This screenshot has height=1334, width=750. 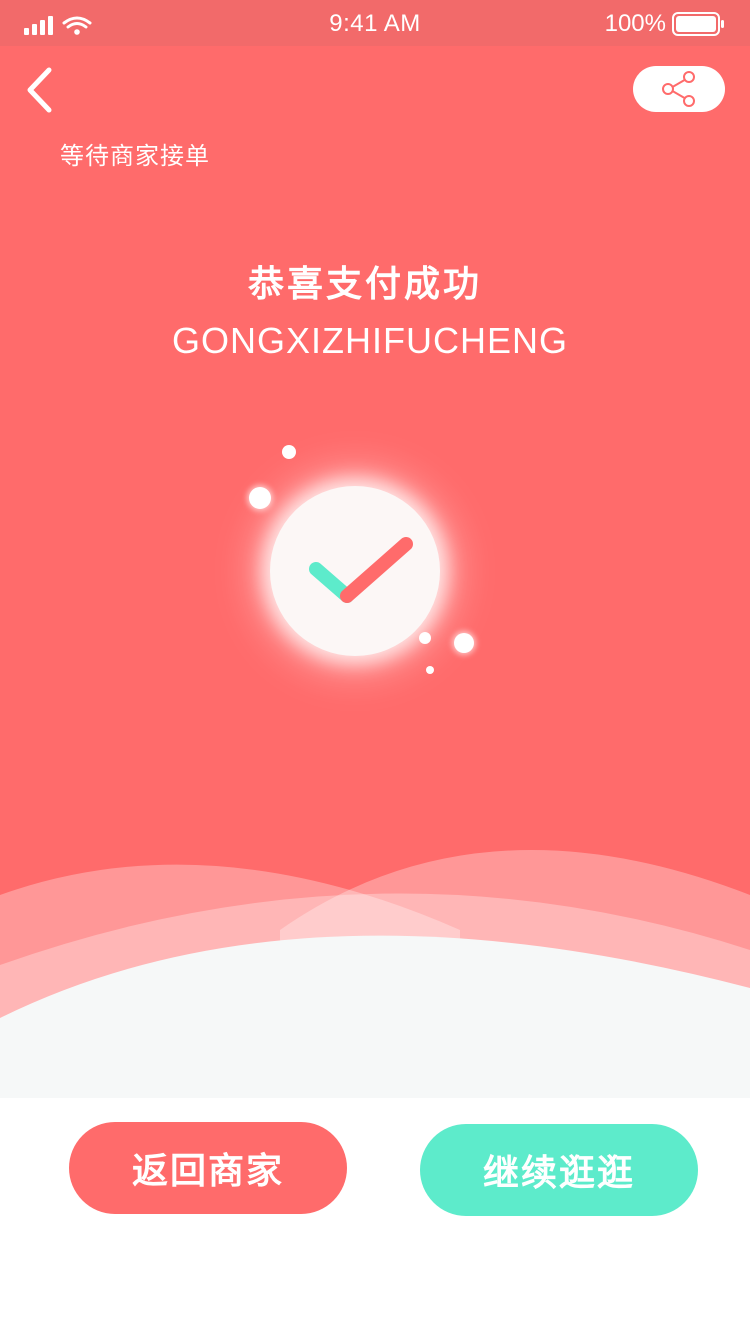 I want to click on payment-success-subtitle: GONGXIZHIFUCHENG, so click(x=369, y=340).